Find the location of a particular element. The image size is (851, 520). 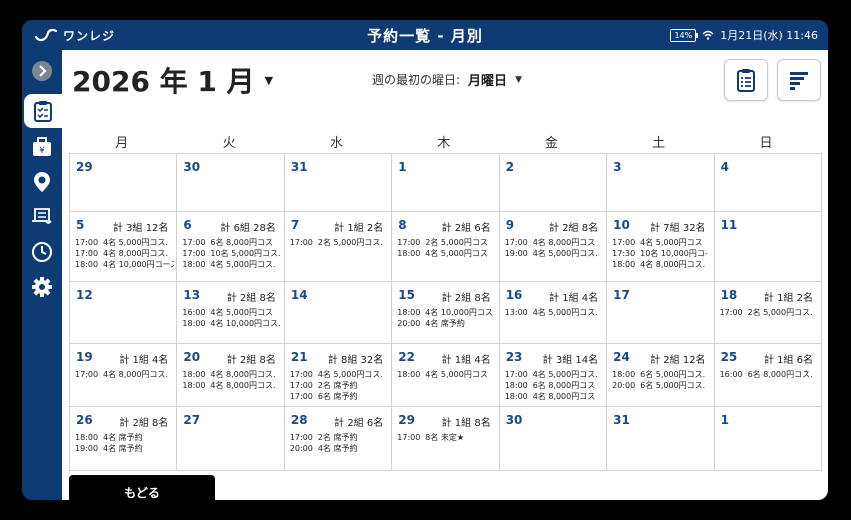

reservation-detail: 4名 8,000円コス. is located at coordinates (136, 374).